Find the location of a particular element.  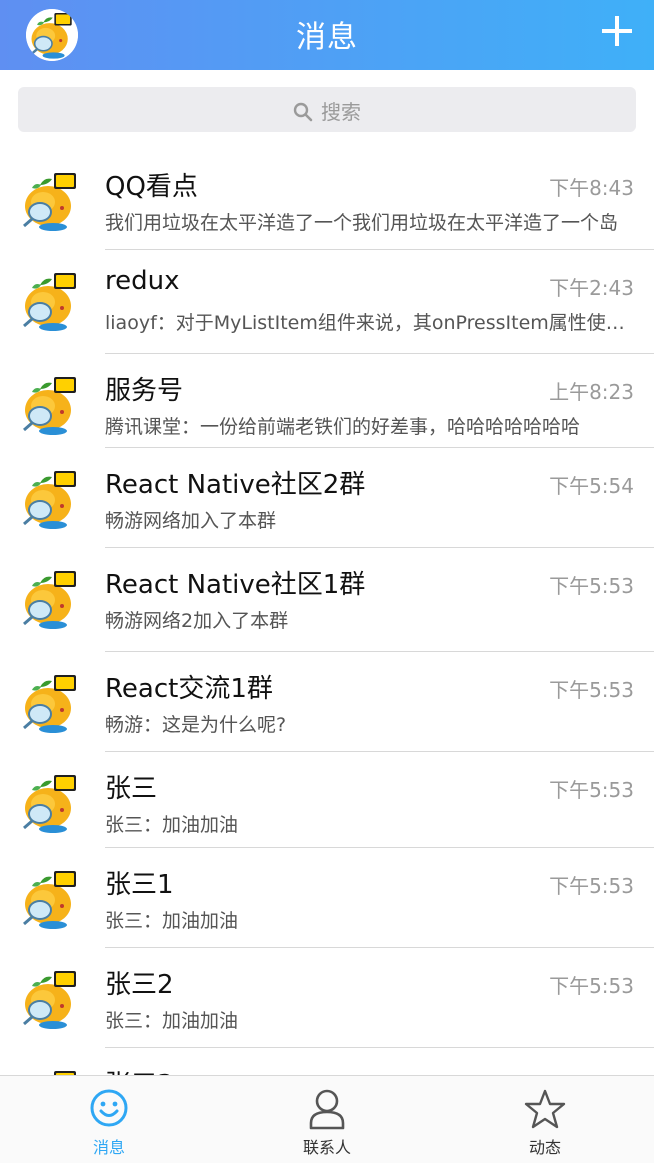

smile-icon is located at coordinates (109, 1108).